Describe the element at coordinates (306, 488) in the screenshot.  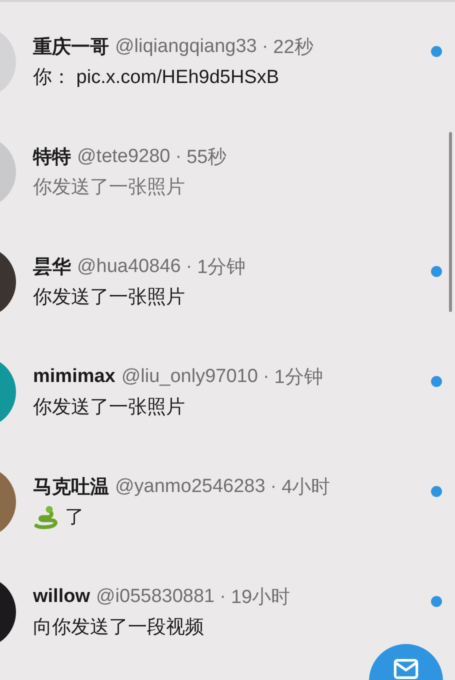
I see `timestamp: 4小时` at that location.